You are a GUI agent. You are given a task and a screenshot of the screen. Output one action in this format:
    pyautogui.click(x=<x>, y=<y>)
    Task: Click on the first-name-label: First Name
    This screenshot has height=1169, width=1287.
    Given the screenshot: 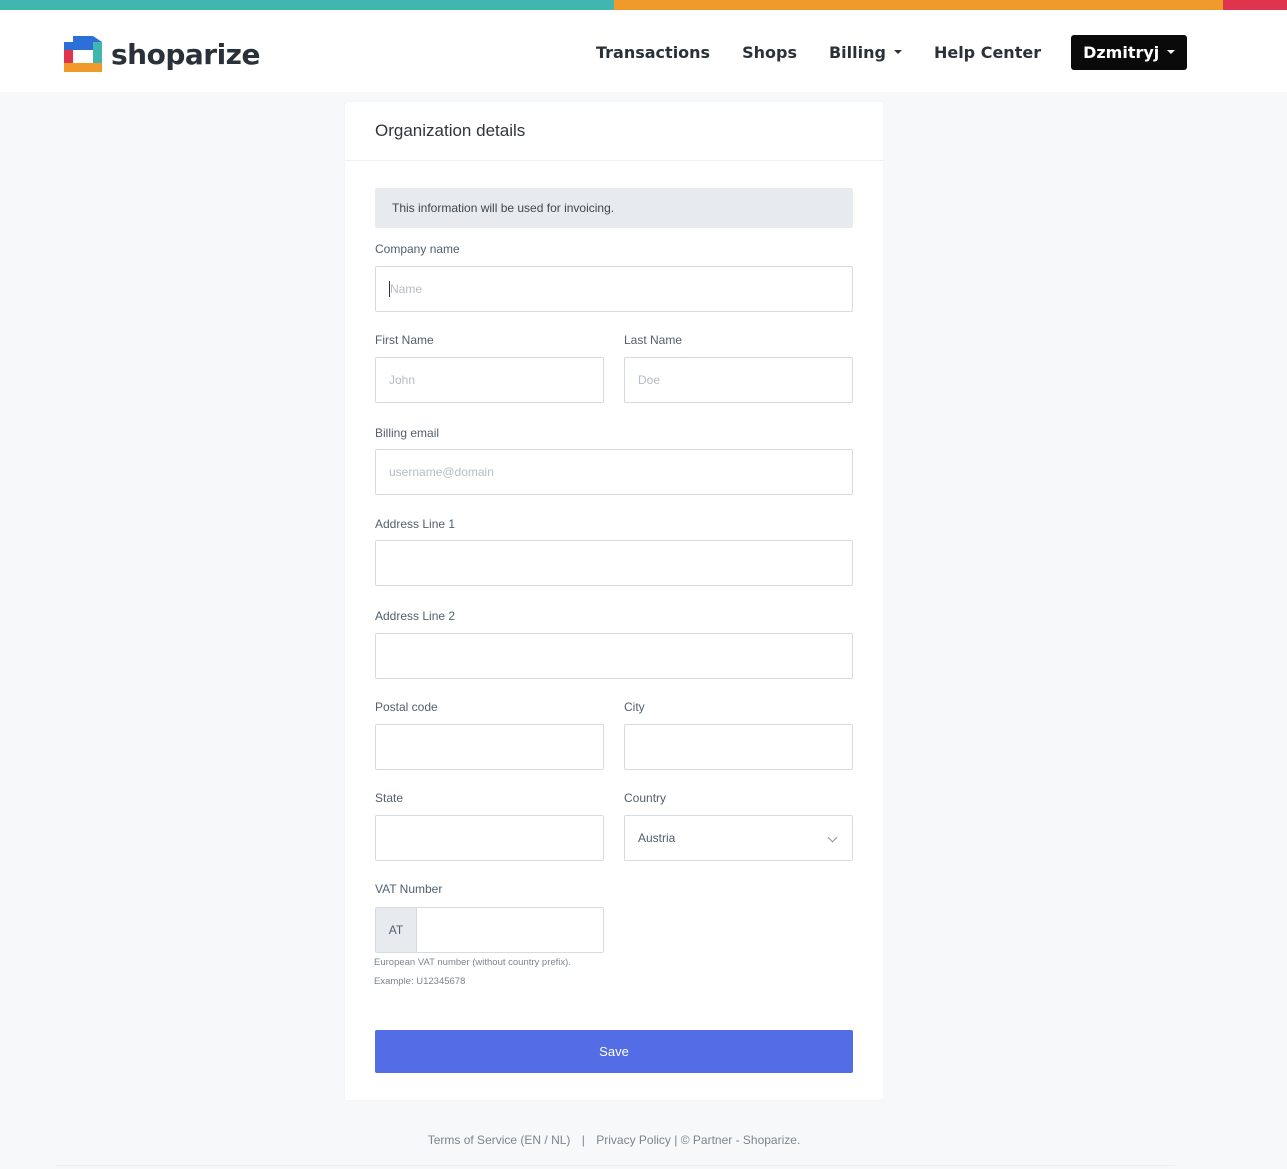 What is the action you would take?
    pyautogui.click(x=404, y=340)
    